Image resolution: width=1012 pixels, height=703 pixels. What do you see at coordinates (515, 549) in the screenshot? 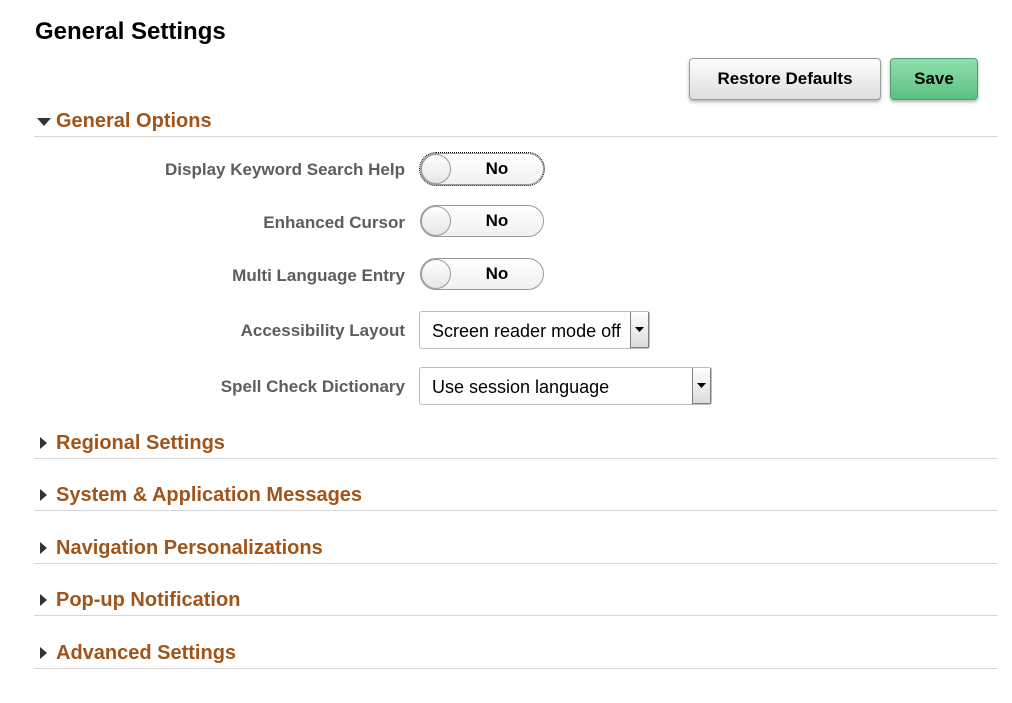
I see `section-navigation-personalizations: Navigation Personalizations` at bounding box center [515, 549].